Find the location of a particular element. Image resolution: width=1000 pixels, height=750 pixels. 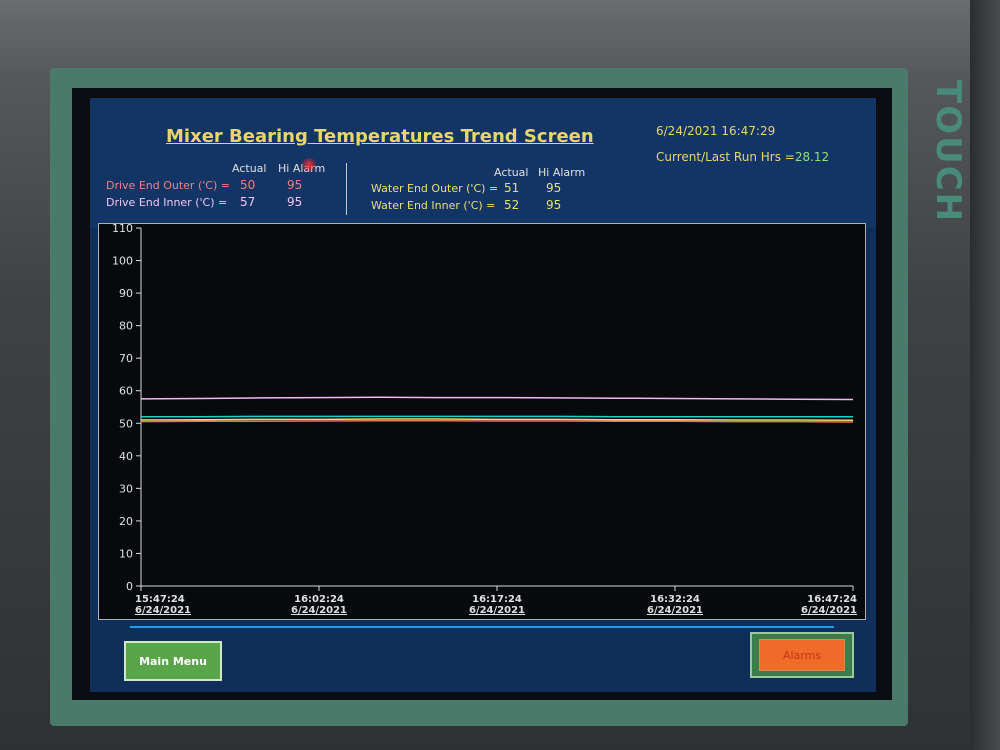

run-hours-label: Current/Last Run Hrs = is located at coordinates (725, 157).